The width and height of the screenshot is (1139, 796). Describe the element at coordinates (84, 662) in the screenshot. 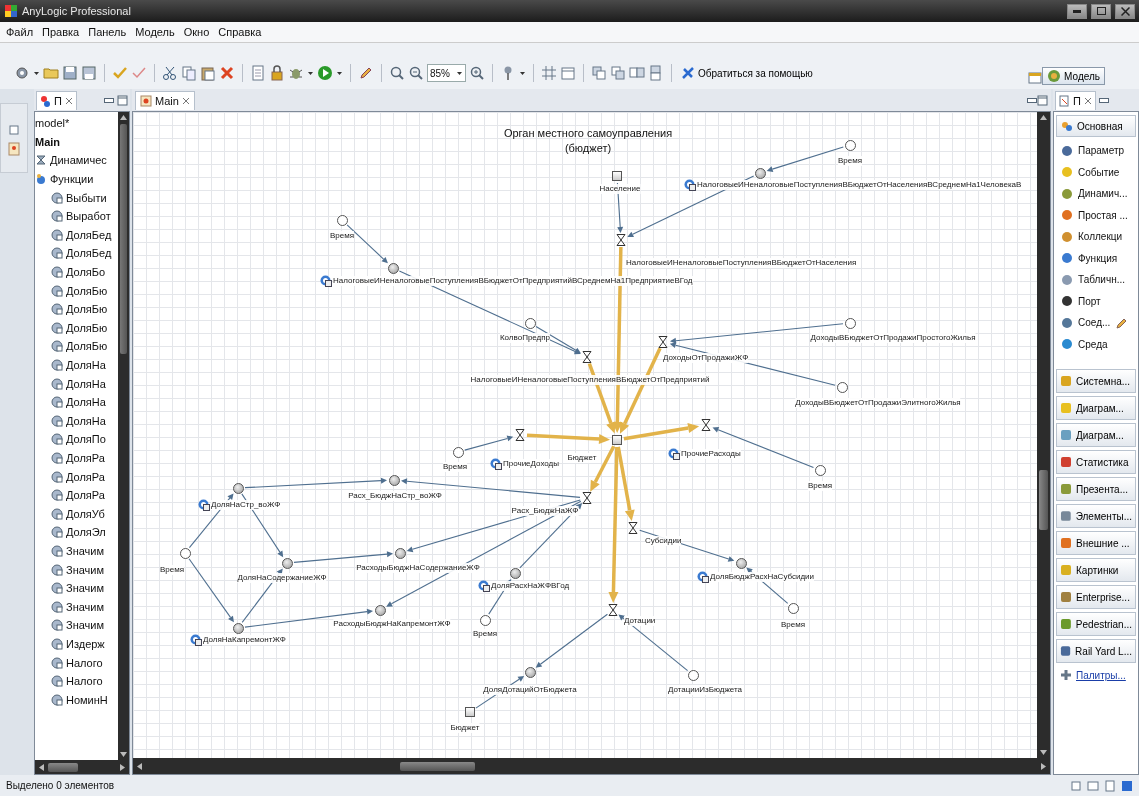

I see `tree-item: Налого` at that location.